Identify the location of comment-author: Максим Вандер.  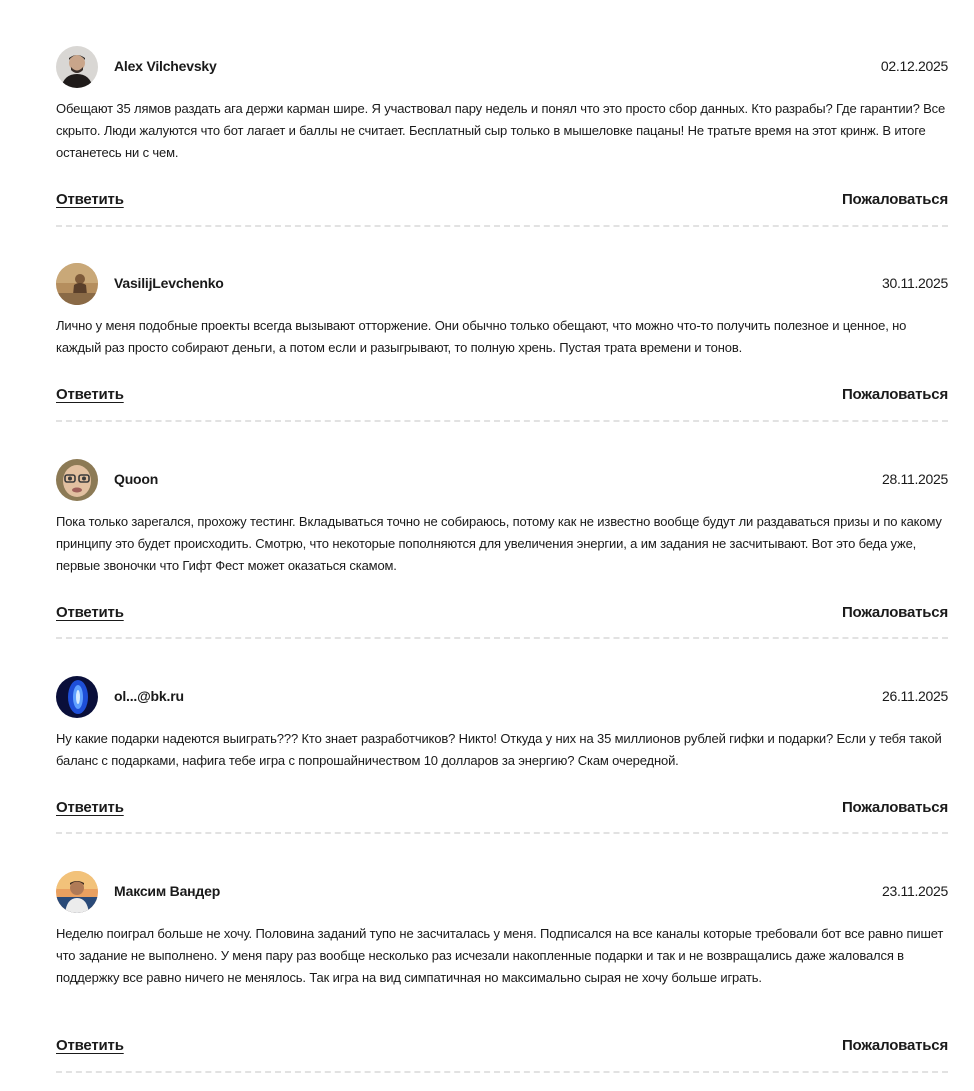
(167, 891).